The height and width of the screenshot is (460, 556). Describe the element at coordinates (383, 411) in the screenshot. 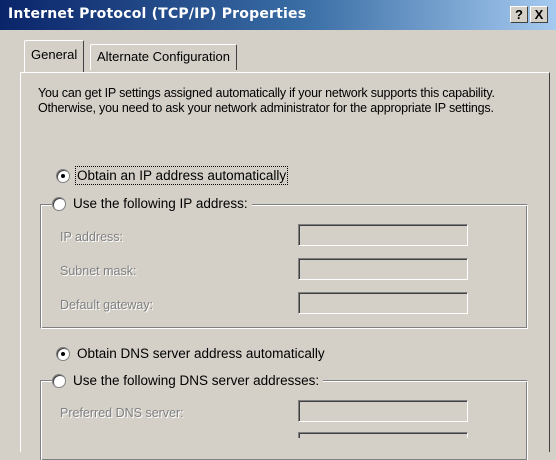

I see `preferred-dns-input` at that location.